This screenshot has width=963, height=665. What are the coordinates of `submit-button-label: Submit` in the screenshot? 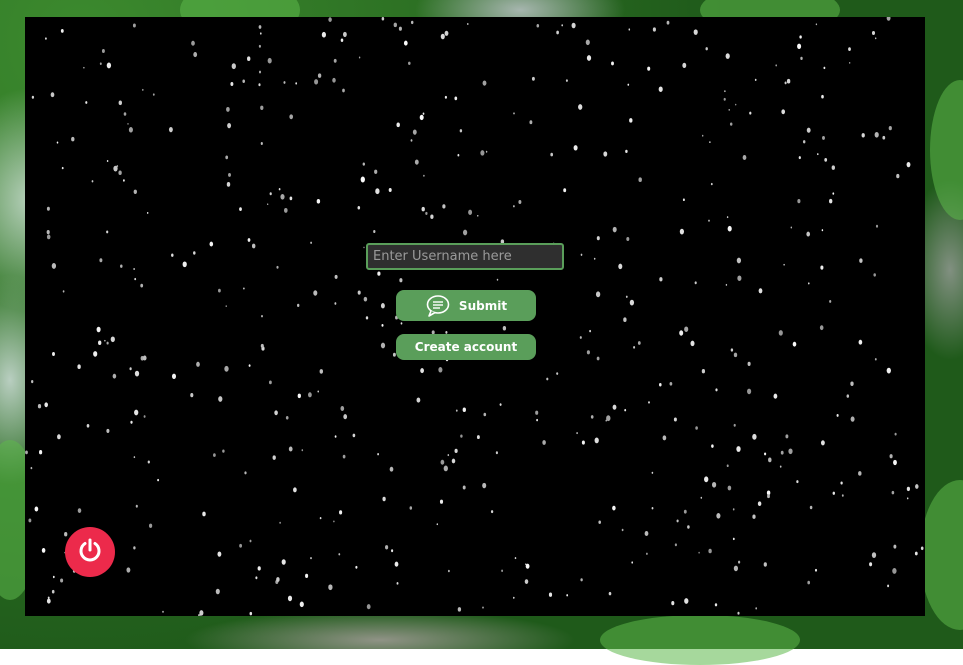 It's located at (483, 305).